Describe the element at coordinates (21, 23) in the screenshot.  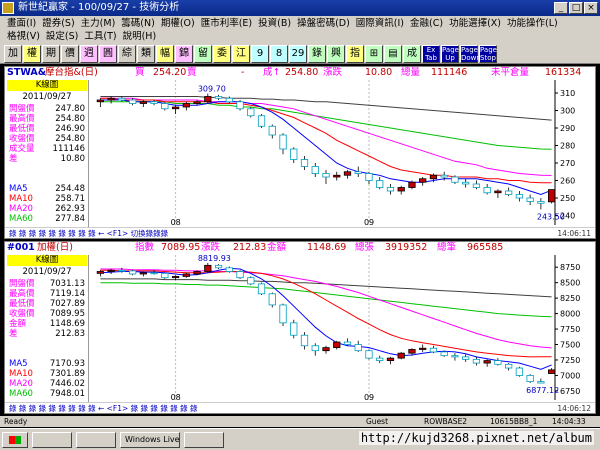
I see `menu-item: 畫面(I)` at that location.